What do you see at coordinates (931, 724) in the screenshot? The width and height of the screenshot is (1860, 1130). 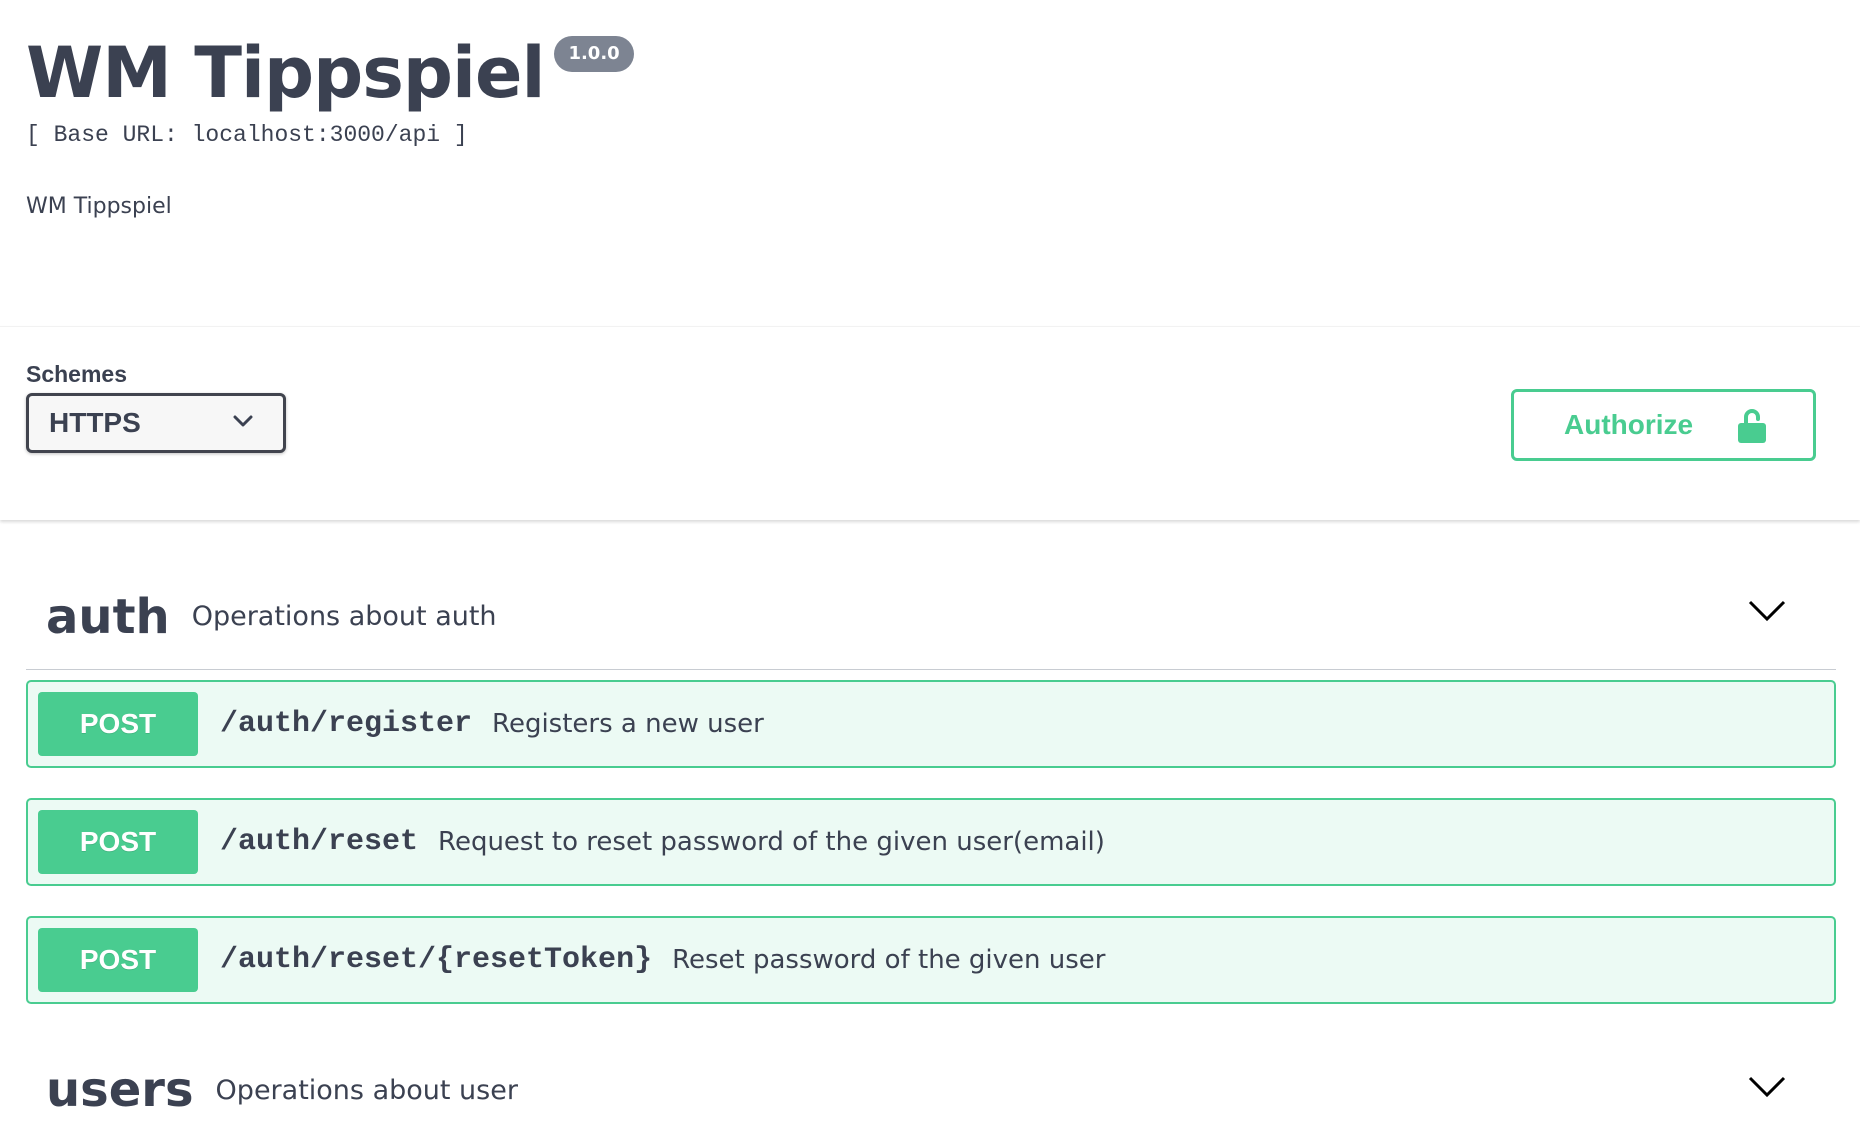 I see `operation-post-auth-register: POST /auth/register Registers a new user` at bounding box center [931, 724].